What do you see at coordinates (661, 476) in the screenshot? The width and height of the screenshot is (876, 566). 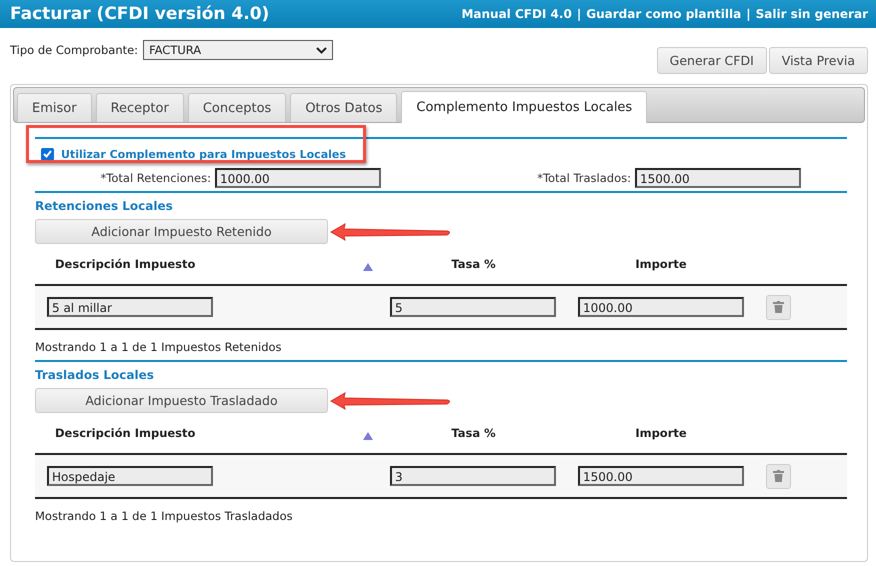 I see `amount-field: 1500.00` at bounding box center [661, 476].